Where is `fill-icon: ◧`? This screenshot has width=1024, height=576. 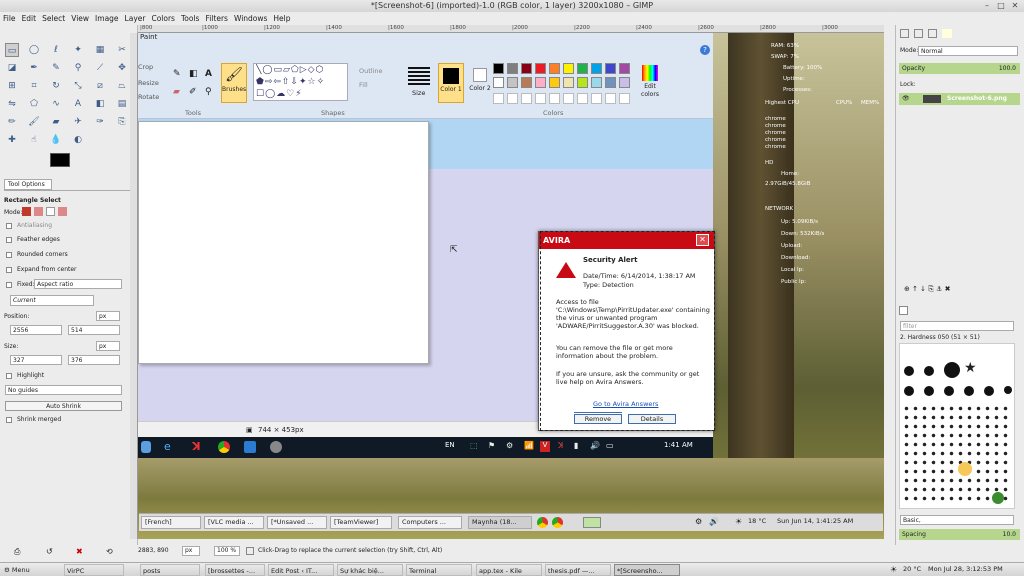 fill-icon: ◧ is located at coordinates (193, 74).